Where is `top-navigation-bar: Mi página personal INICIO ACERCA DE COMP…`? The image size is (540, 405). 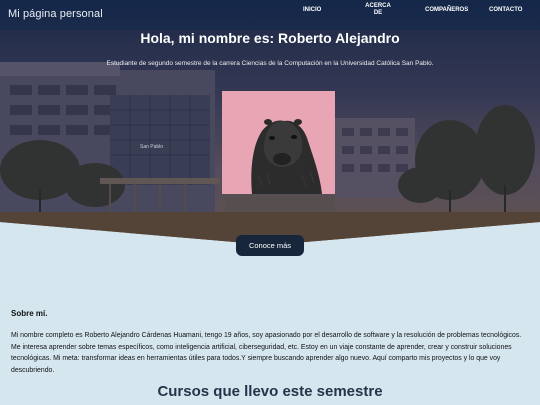 top-navigation-bar: Mi página personal INICIO ACERCA DE COMP… is located at coordinates (270, 15).